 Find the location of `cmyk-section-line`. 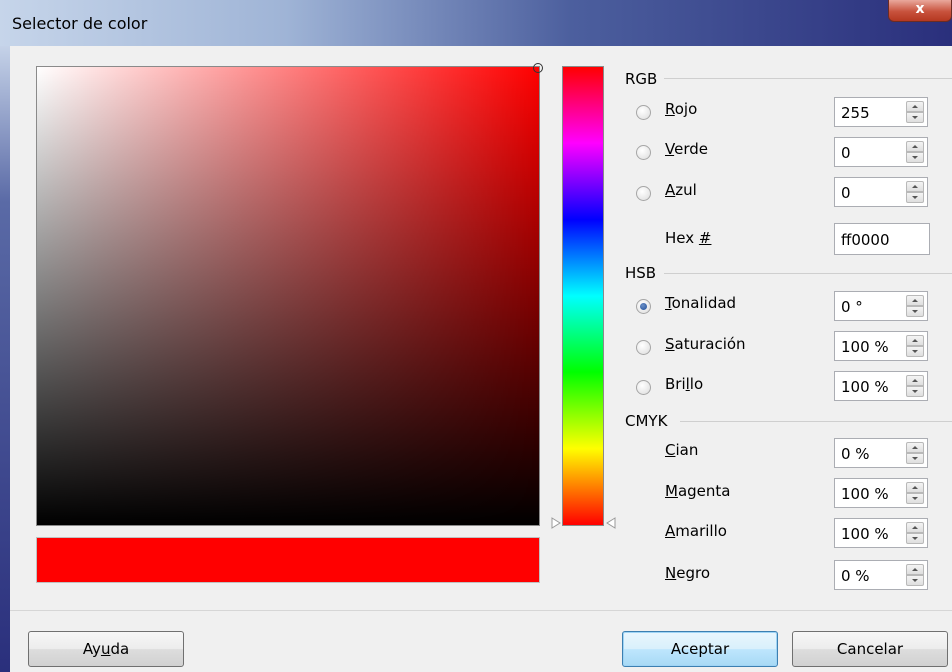

cmyk-section-line is located at coordinates (816, 421).